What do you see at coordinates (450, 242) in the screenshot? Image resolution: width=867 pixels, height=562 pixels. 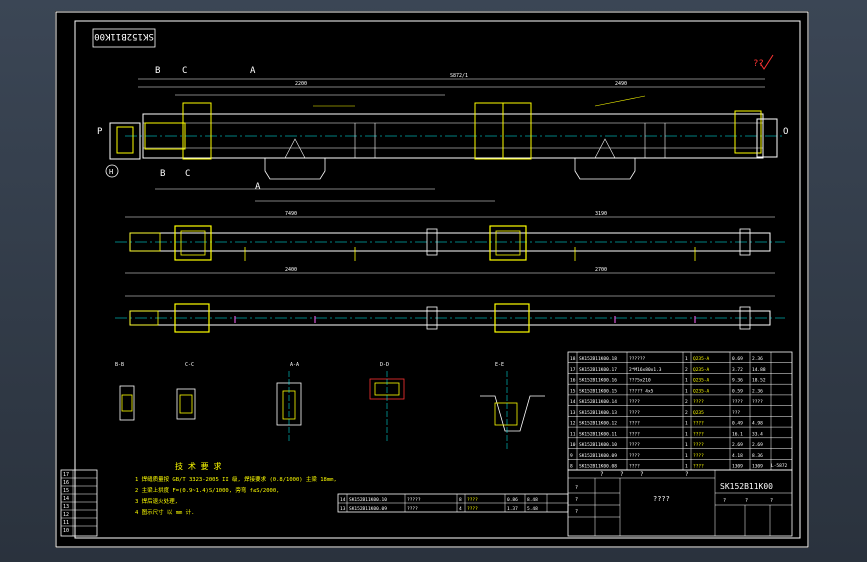 I see `girder-plan-view: 7490 3190 2400 2700` at bounding box center [450, 242].